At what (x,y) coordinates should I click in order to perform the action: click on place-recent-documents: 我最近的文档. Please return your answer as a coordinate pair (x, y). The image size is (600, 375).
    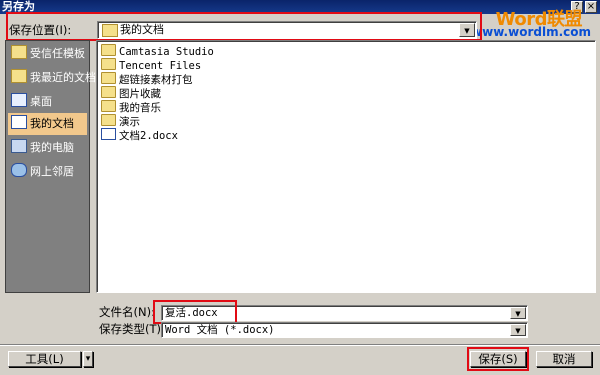
    Looking at the image, I should click on (52, 78).